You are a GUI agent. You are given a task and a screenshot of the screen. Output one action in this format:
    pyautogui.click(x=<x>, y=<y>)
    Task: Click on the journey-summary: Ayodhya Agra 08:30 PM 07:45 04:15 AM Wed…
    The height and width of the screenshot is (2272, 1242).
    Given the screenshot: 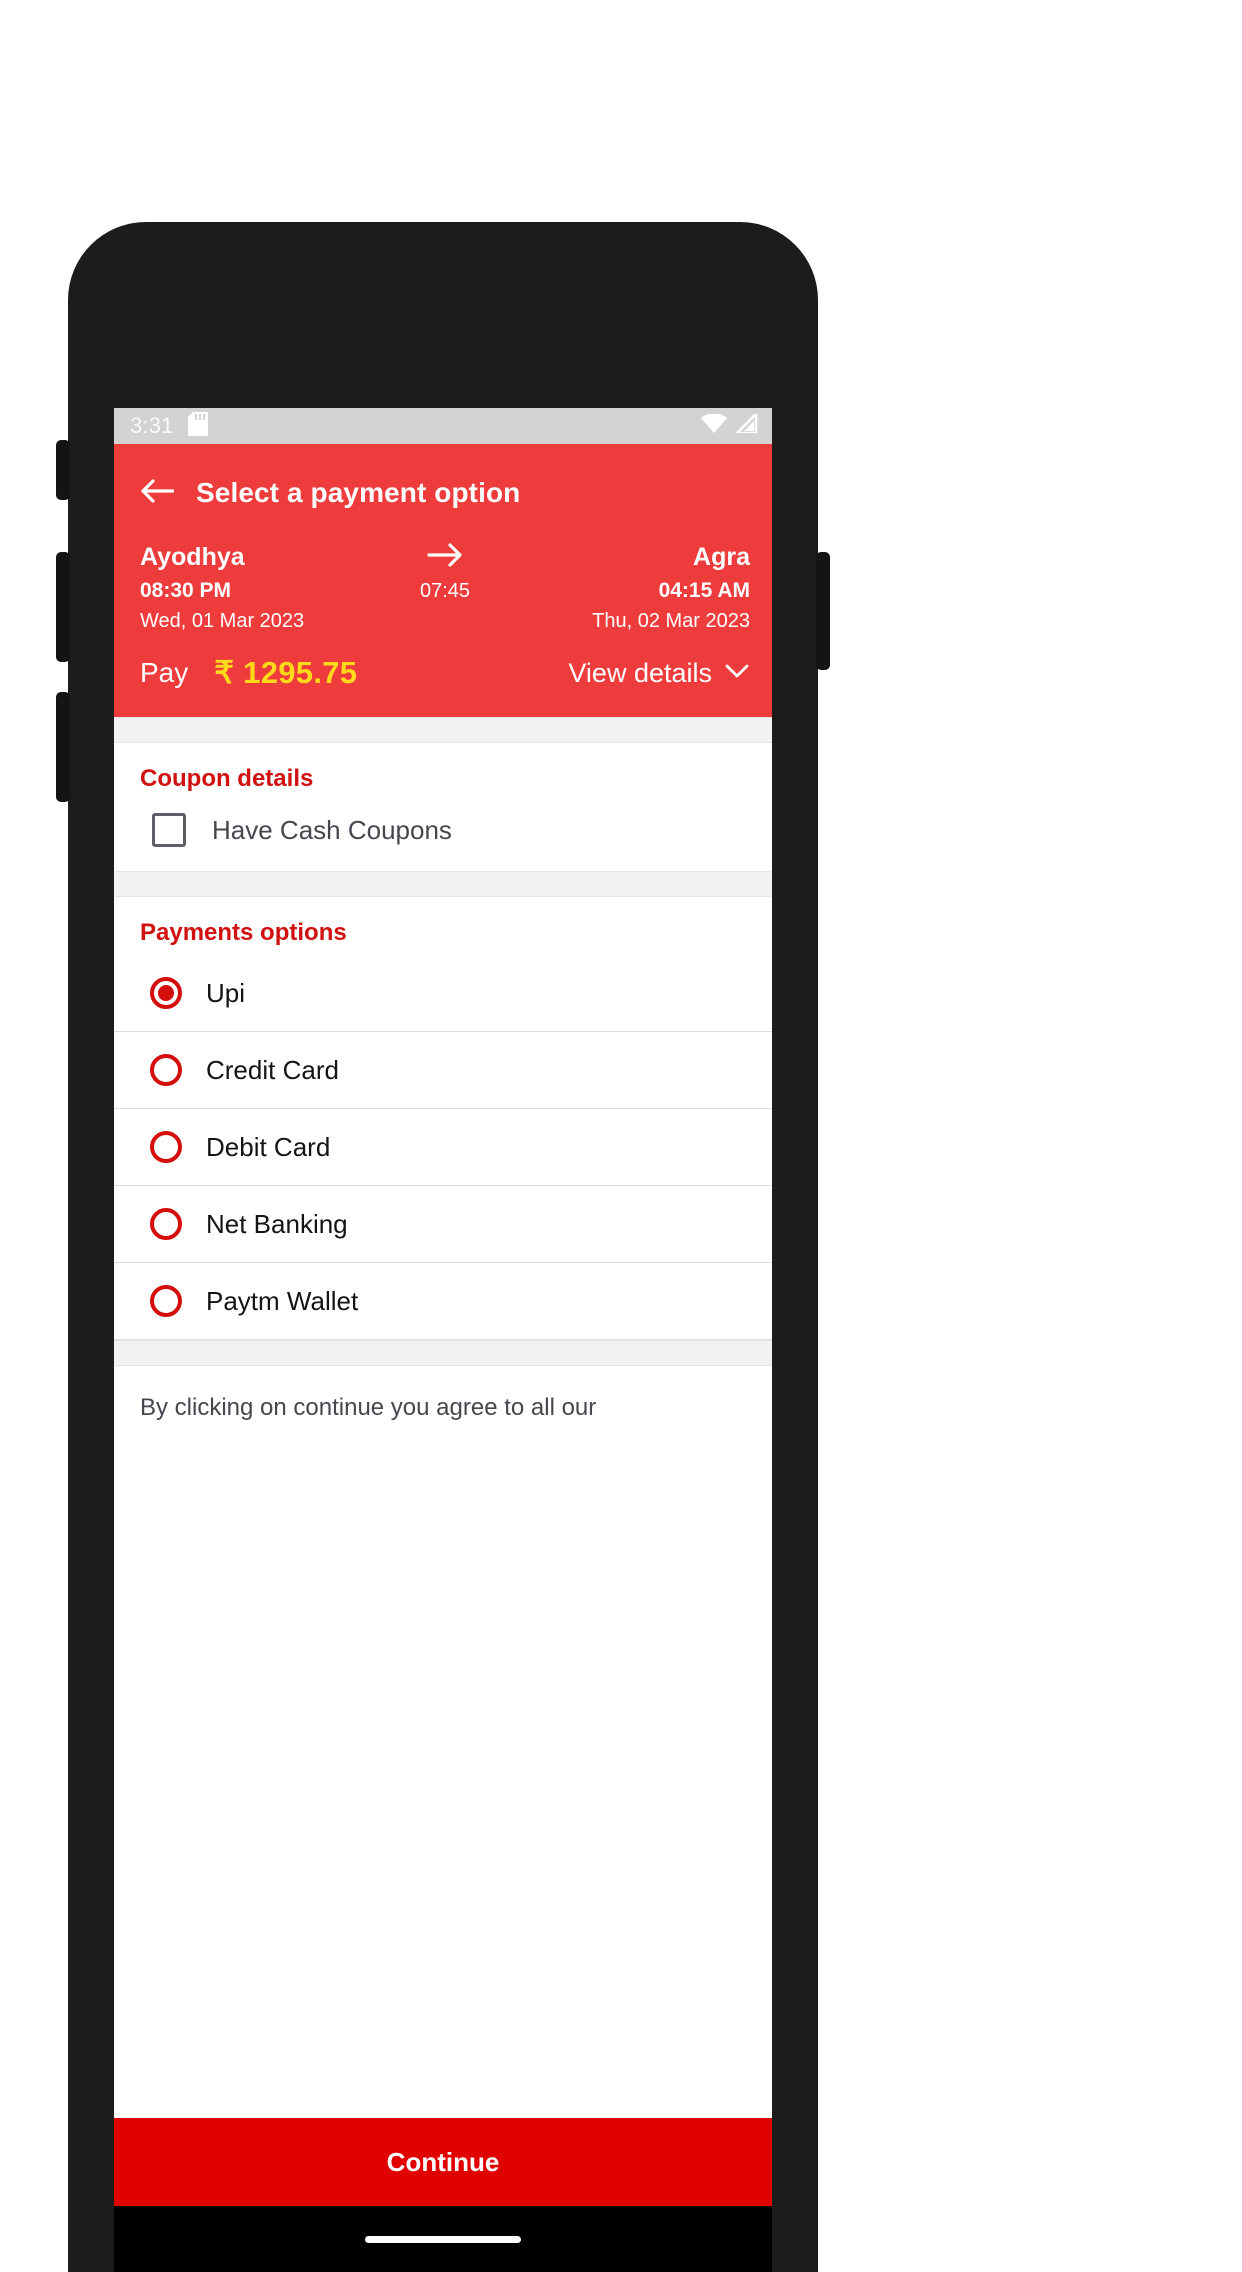 What is the action you would take?
    pyautogui.click(x=443, y=577)
    